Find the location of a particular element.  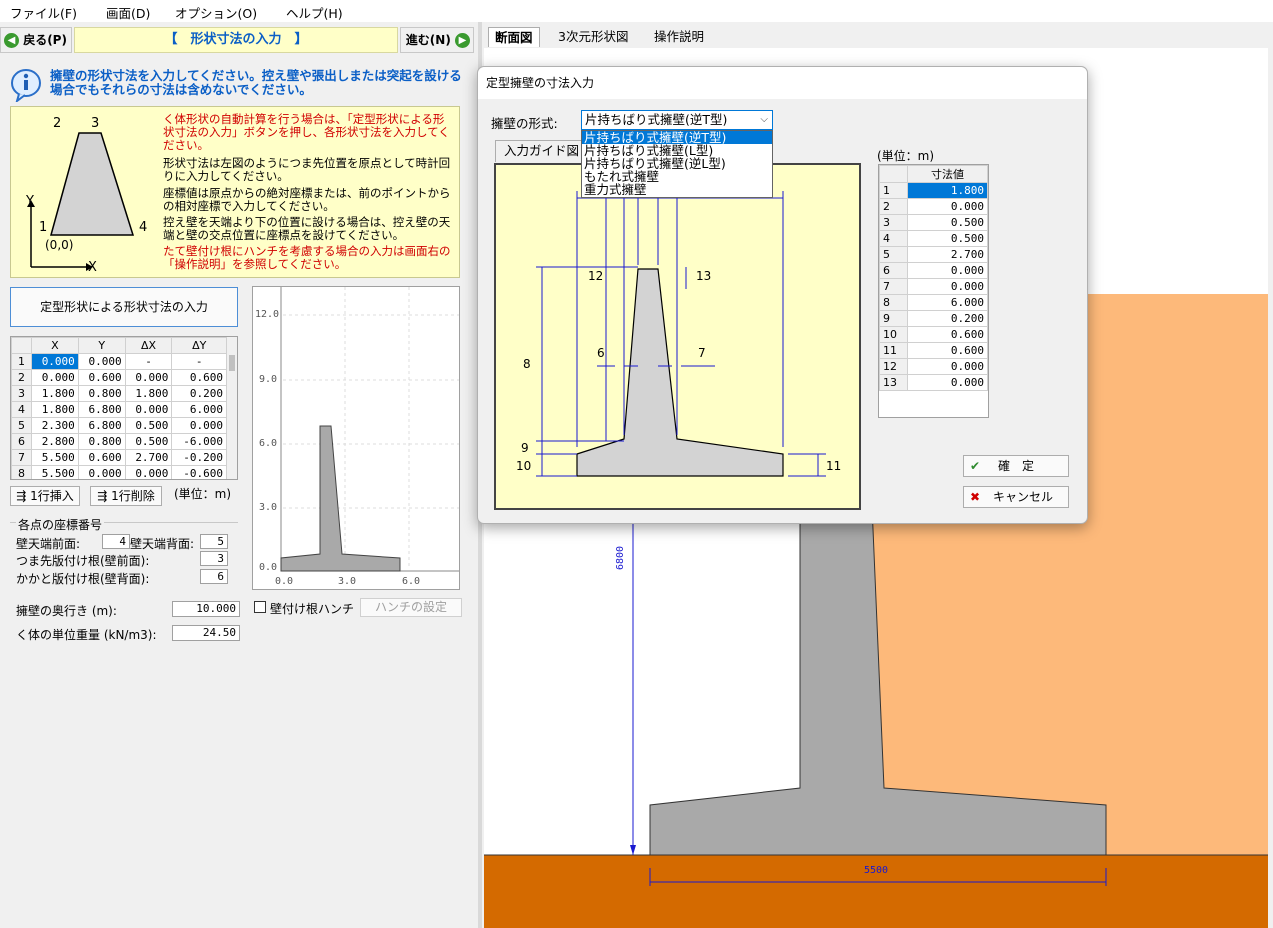

table-row: 4 0.500 is located at coordinates (933, 238).